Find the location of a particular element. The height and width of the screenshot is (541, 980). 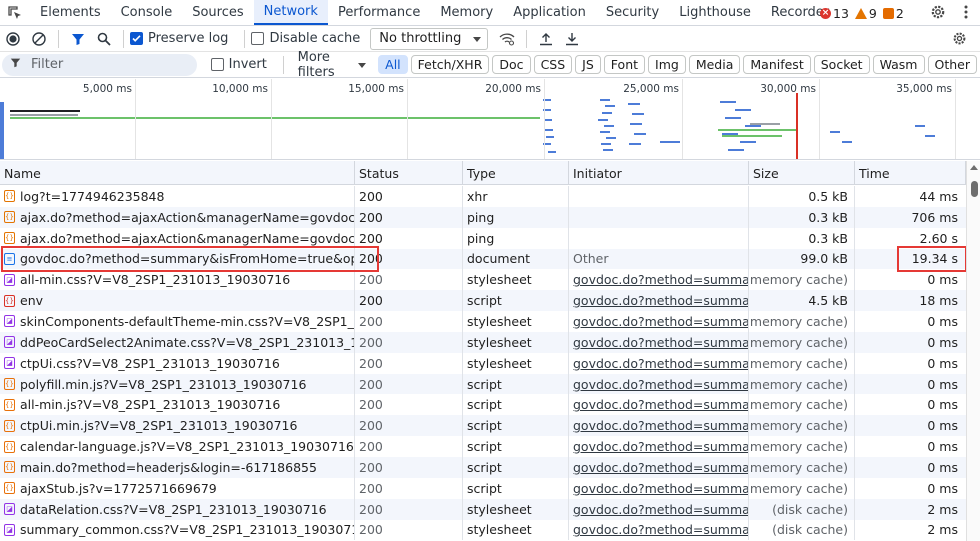

tab-memory: Memory is located at coordinates (466, 12).